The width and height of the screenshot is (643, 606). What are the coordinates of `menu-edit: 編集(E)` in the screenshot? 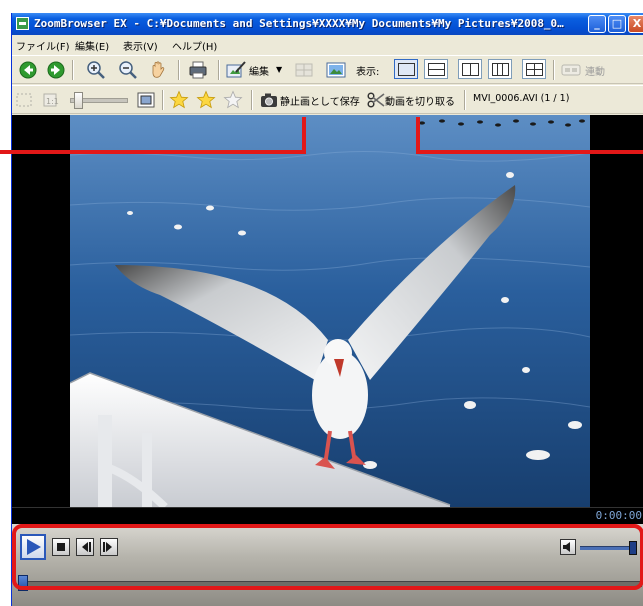 It's located at (92, 45).